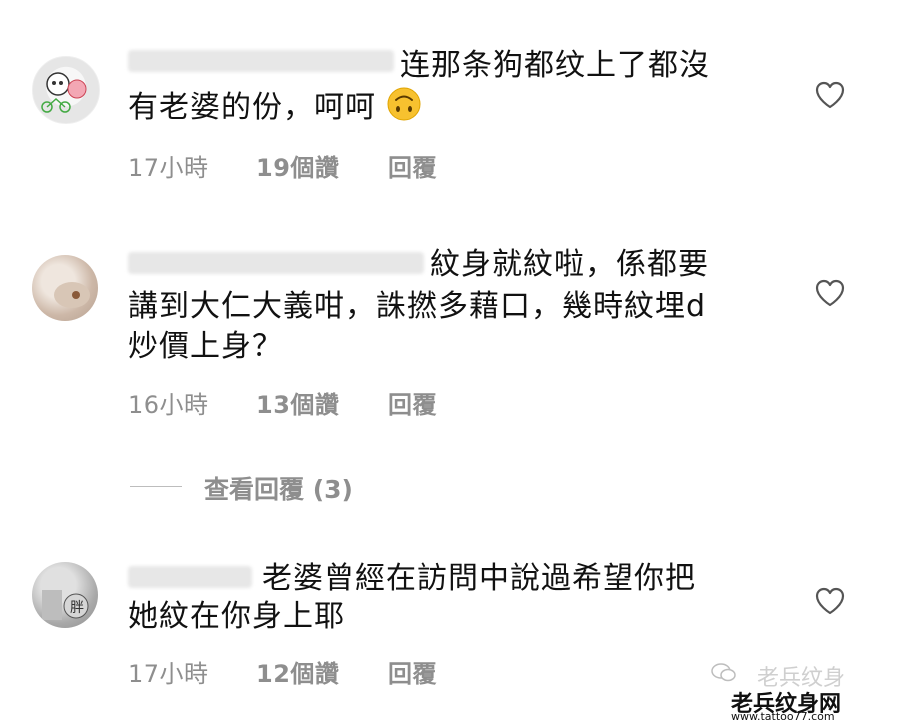 Image resolution: width=900 pixels, height=723 pixels. What do you see at coordinates (77, 608) in the screenshot?
I see `svg-text: 胖` at bounding box center [77, 608].